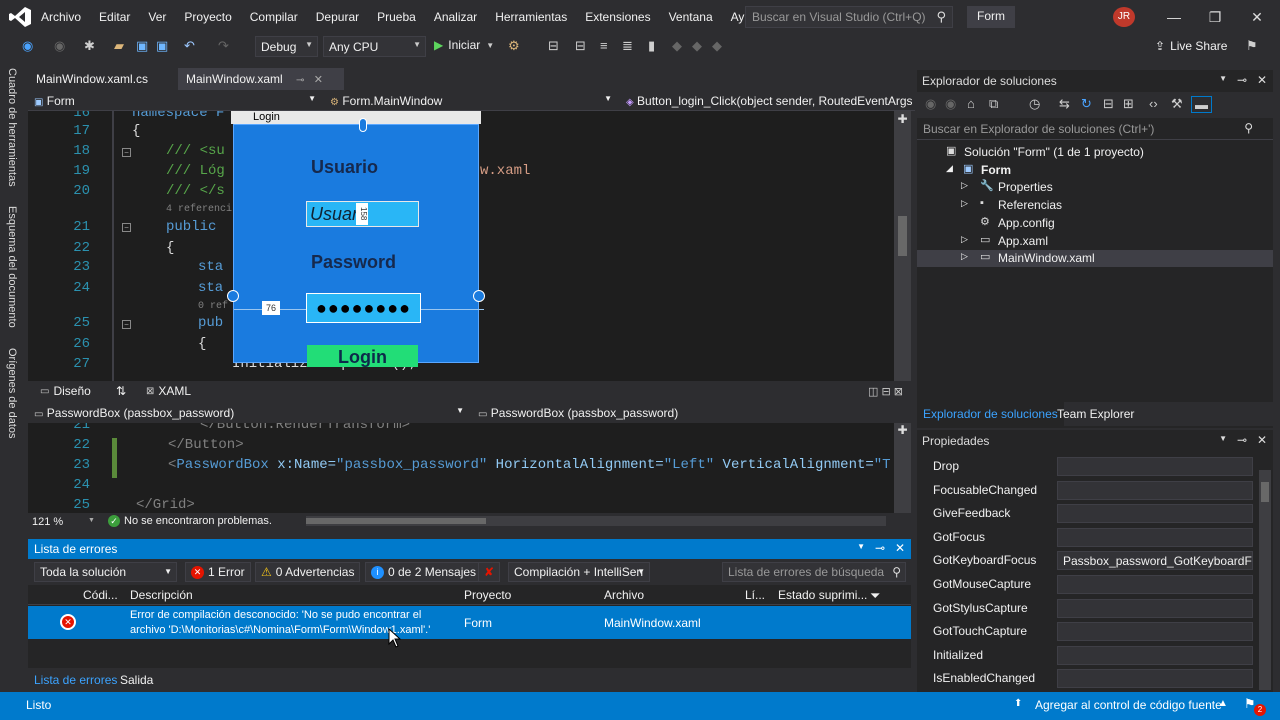 This screenshot has width=1280, height=720. I want to click on column-file: Archivo, so click(624, 595).